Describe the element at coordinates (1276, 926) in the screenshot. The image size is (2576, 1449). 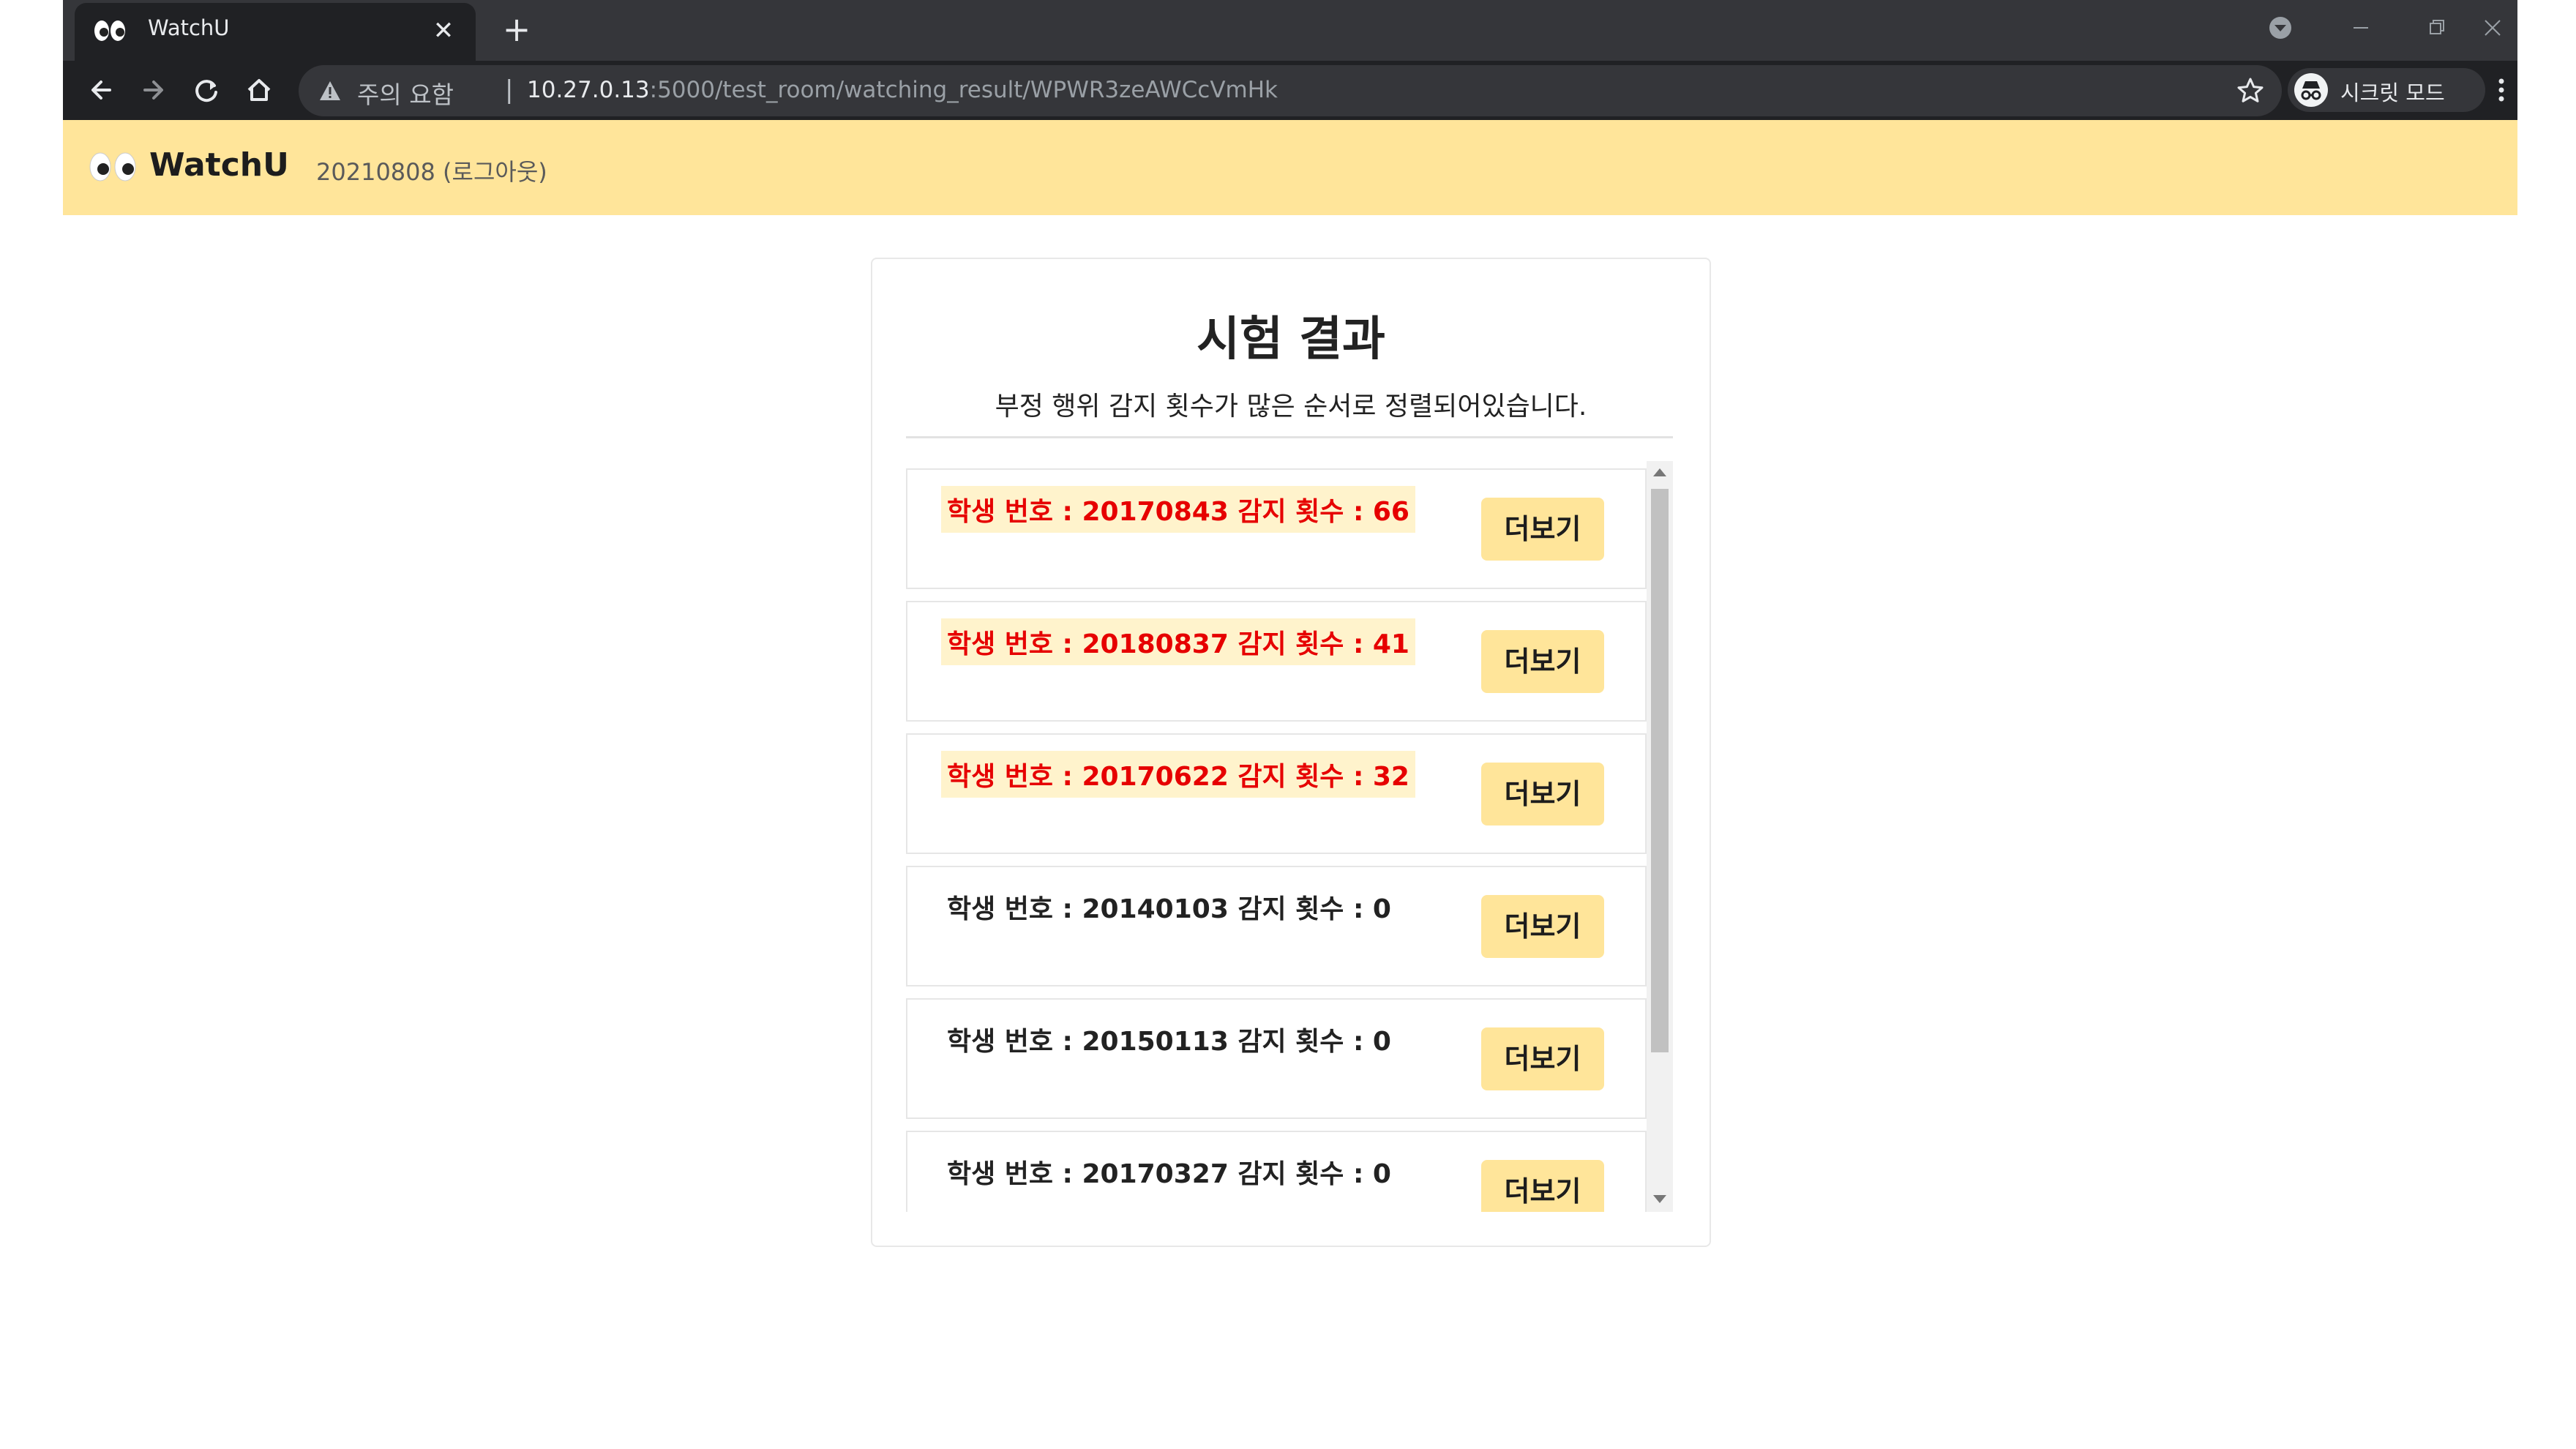
I see `student-row: 학생 번호 : 20140103 감지 횟수 : 0 더보기` at that location.